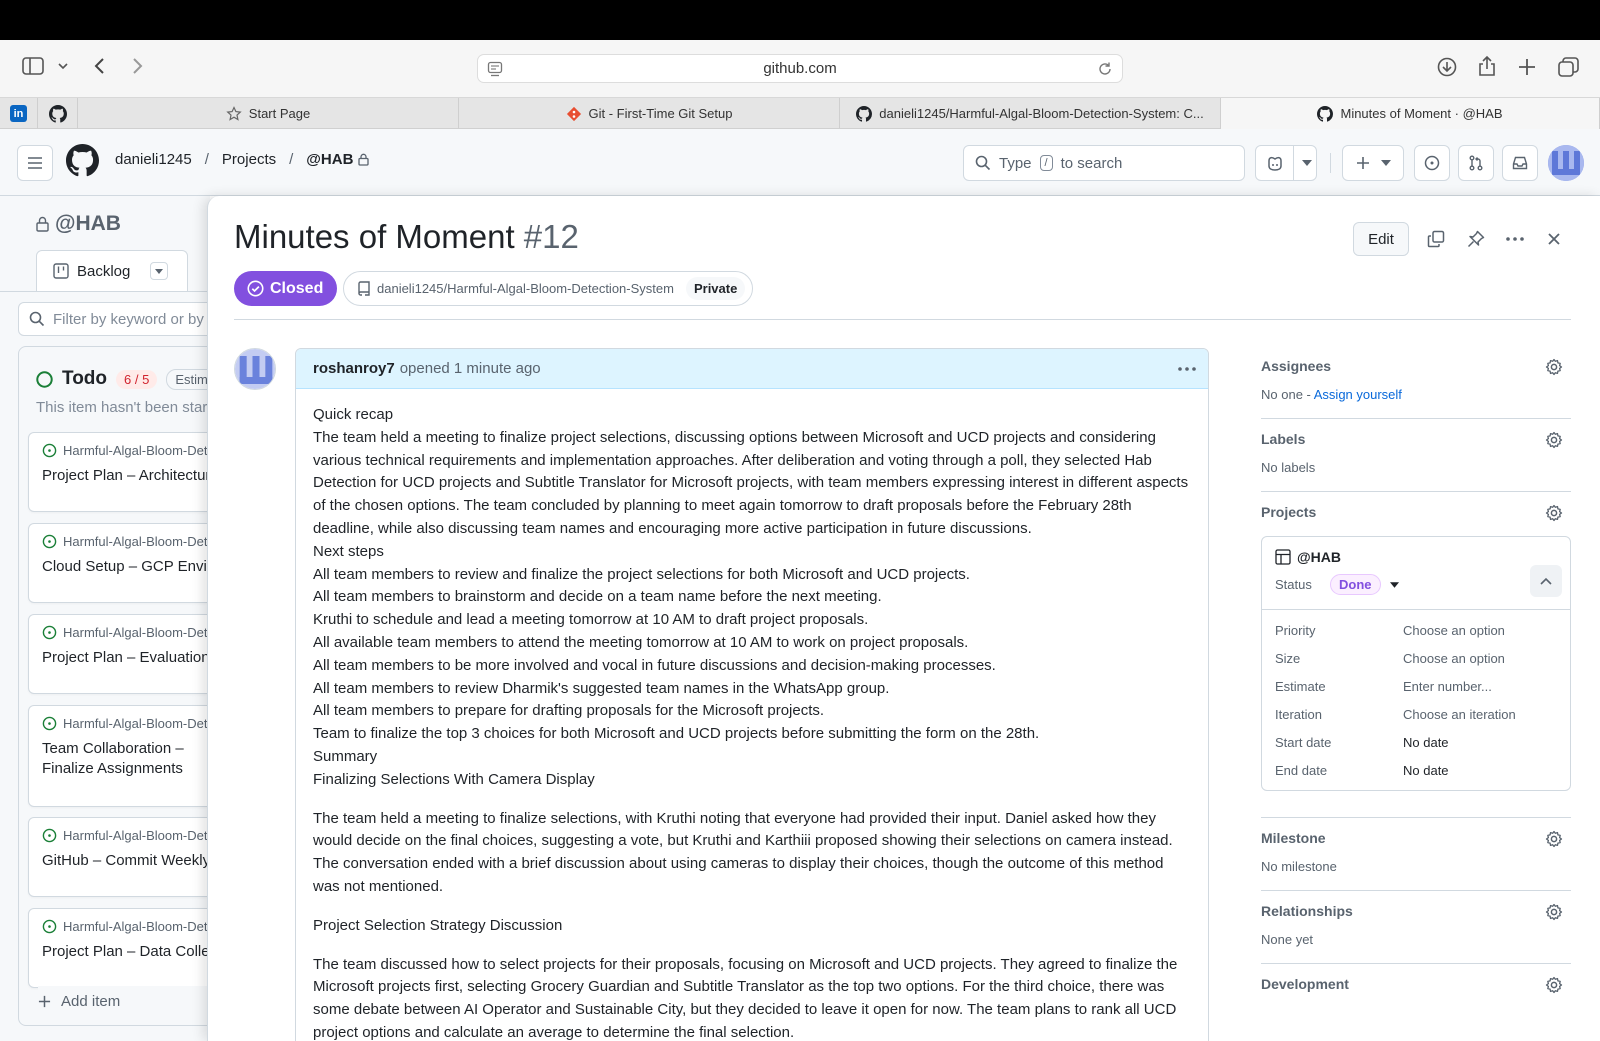  What do you see at coordinates (1355, 584) in the screenshot?
I see `status-badge: Done` at bounding box center [1355, 584].